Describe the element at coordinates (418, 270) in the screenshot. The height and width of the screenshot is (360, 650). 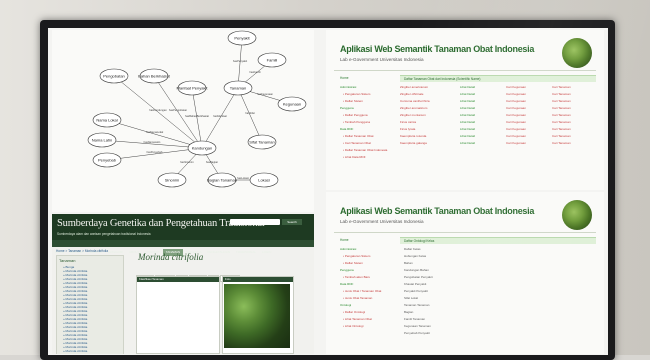
I see `ontology-class-item: Kandungan Bahan` at that location.